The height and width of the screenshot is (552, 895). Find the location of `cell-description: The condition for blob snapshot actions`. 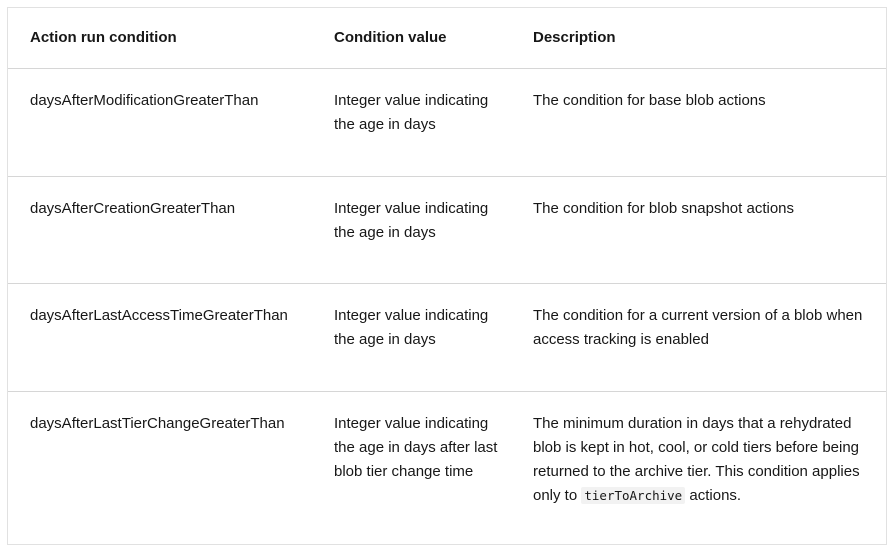

cell-description: The condition for blob snapshot actions is located at coordinates (698, 230).